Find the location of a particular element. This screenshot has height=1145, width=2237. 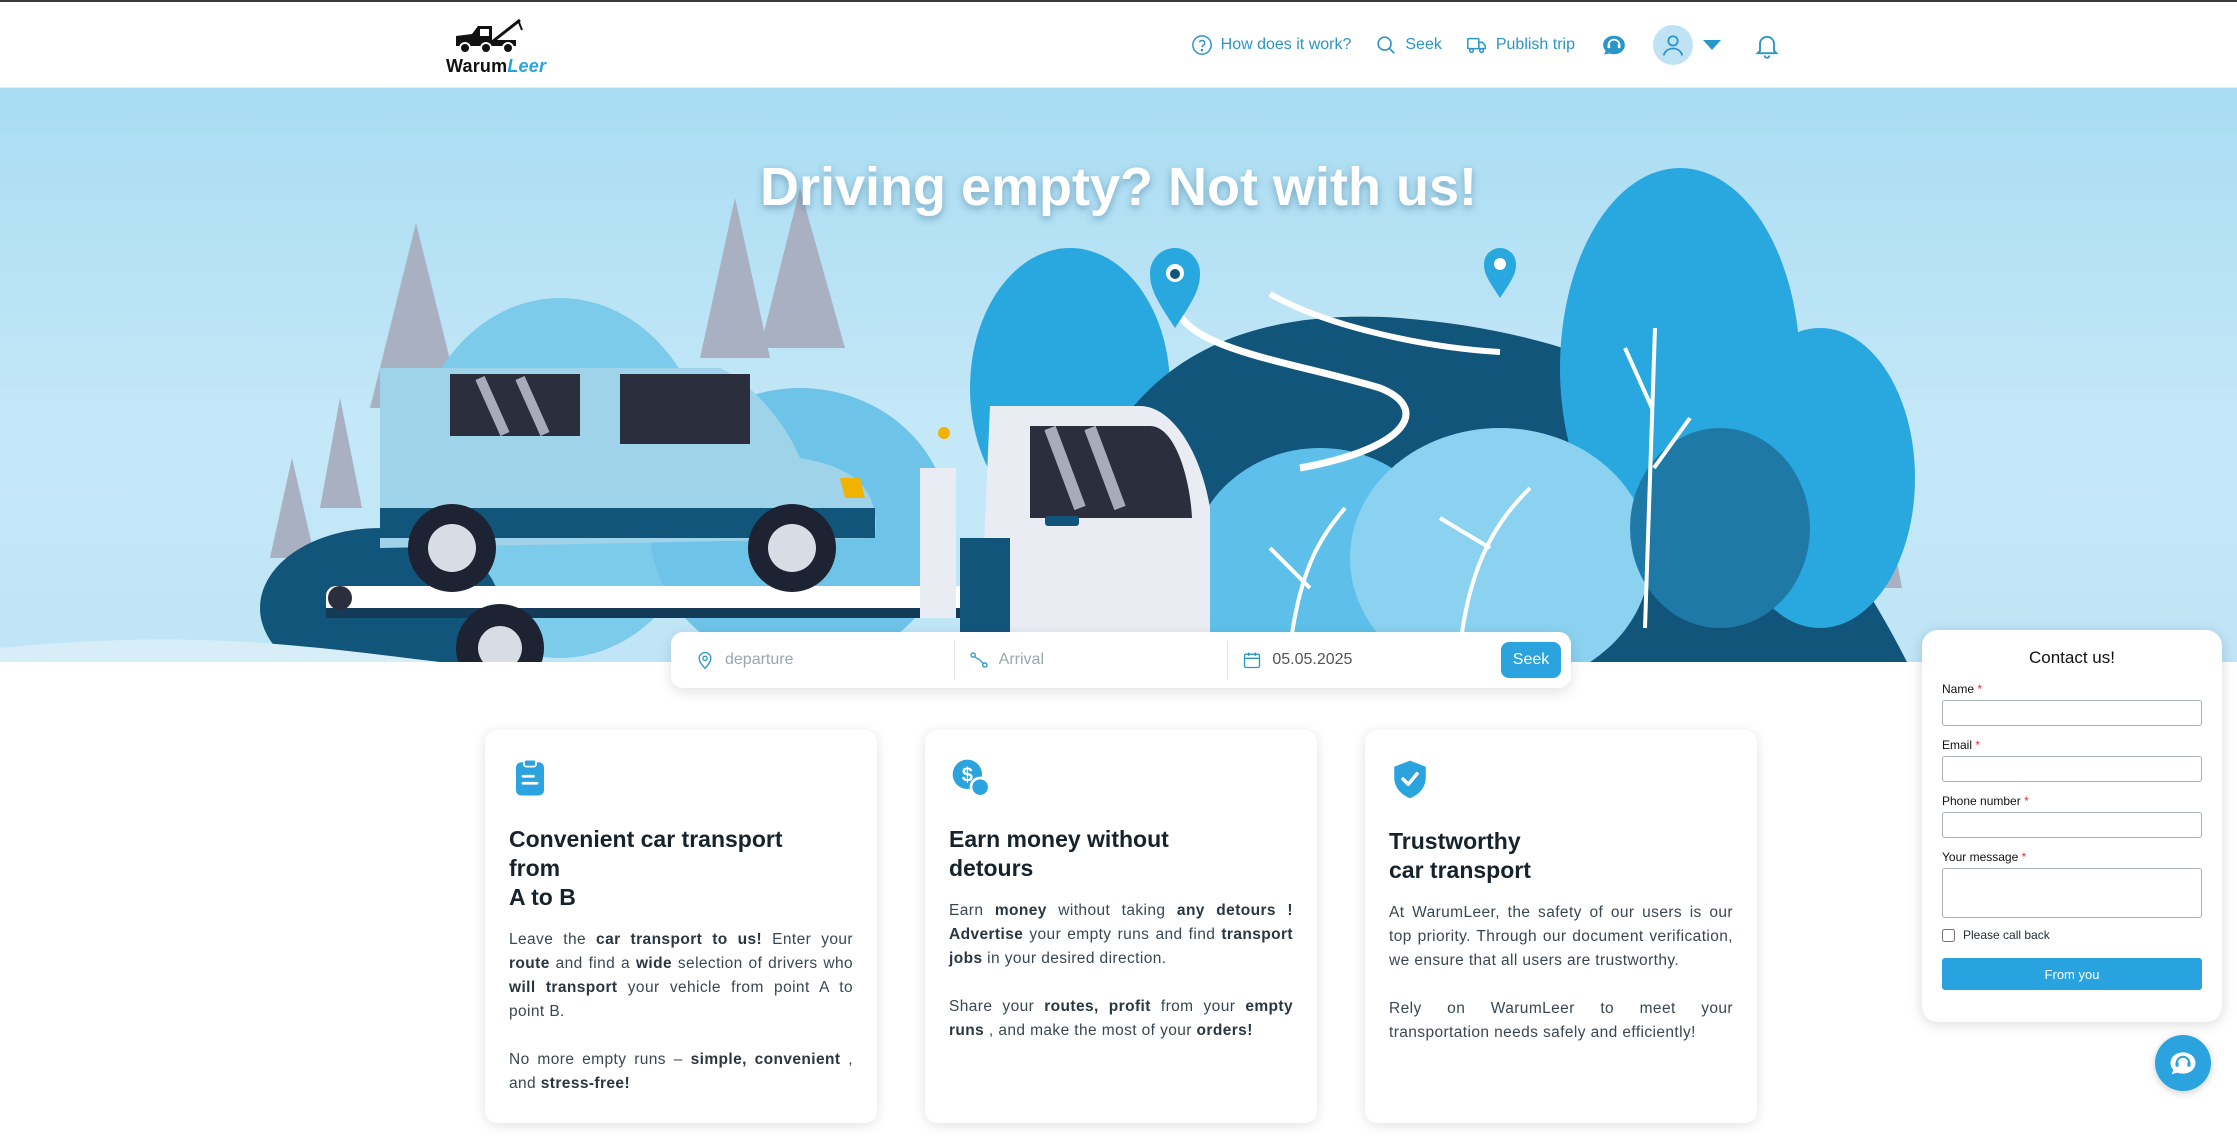

text-span: Earn is located at coordinates (972, 910).